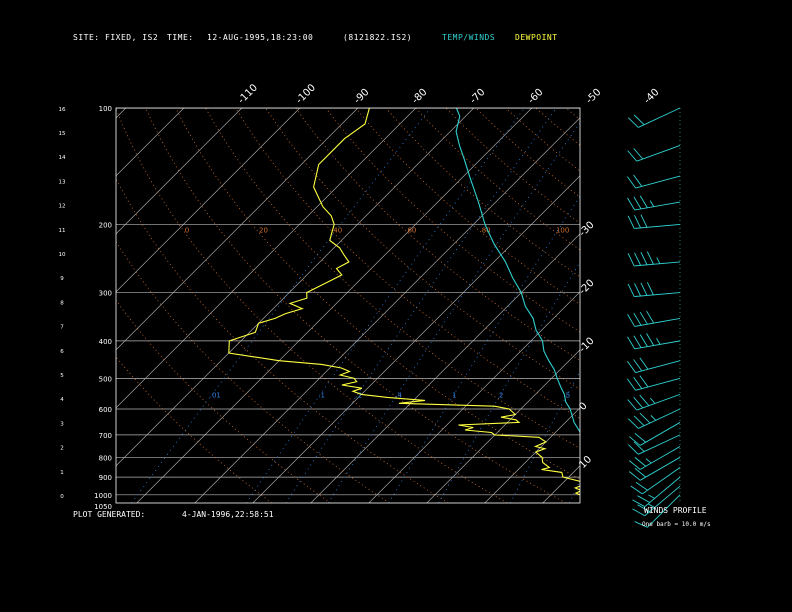 The height and width of the screenshot is (612, 792). I want to click on temperature-top-label: -50, so click(593, 96).